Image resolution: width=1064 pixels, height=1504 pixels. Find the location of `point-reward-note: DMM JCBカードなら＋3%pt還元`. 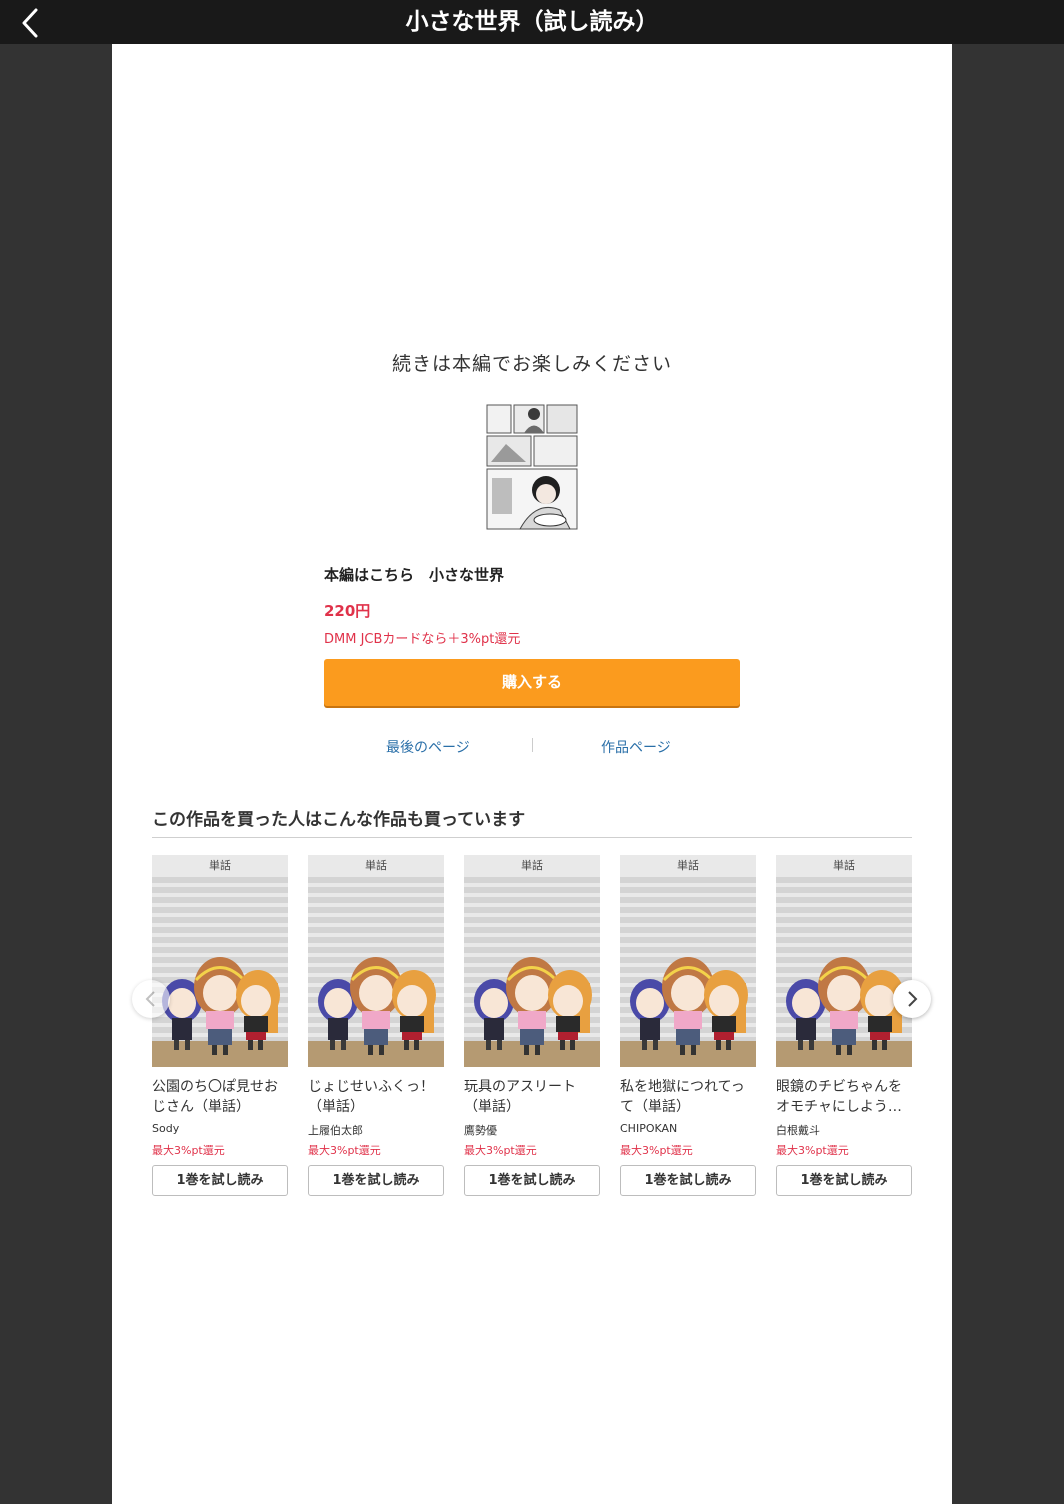

point-reward-note: DMM JCBカードなら＋3%pt還元 is located at coordinates (422, 639).